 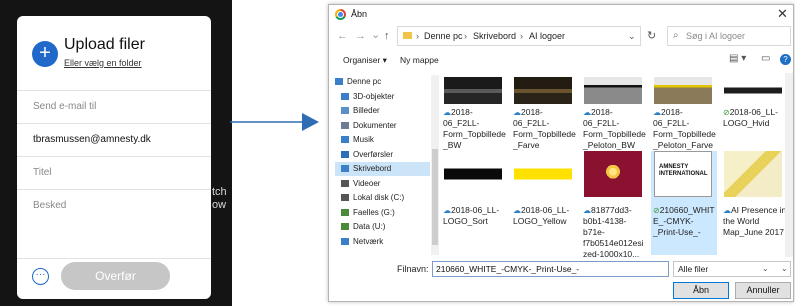 I want to click on file-name: ☁2018-06_LL-LOGO_Yellow, so click(x=545, y=216).